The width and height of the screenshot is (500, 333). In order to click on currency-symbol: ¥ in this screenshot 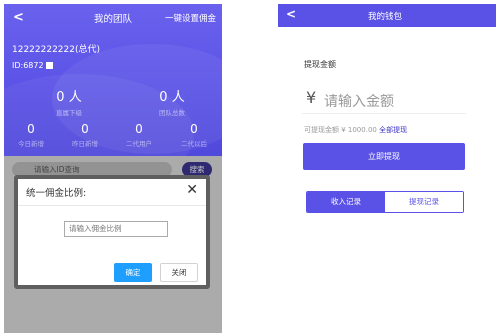, I will do `click(311, 97)`.